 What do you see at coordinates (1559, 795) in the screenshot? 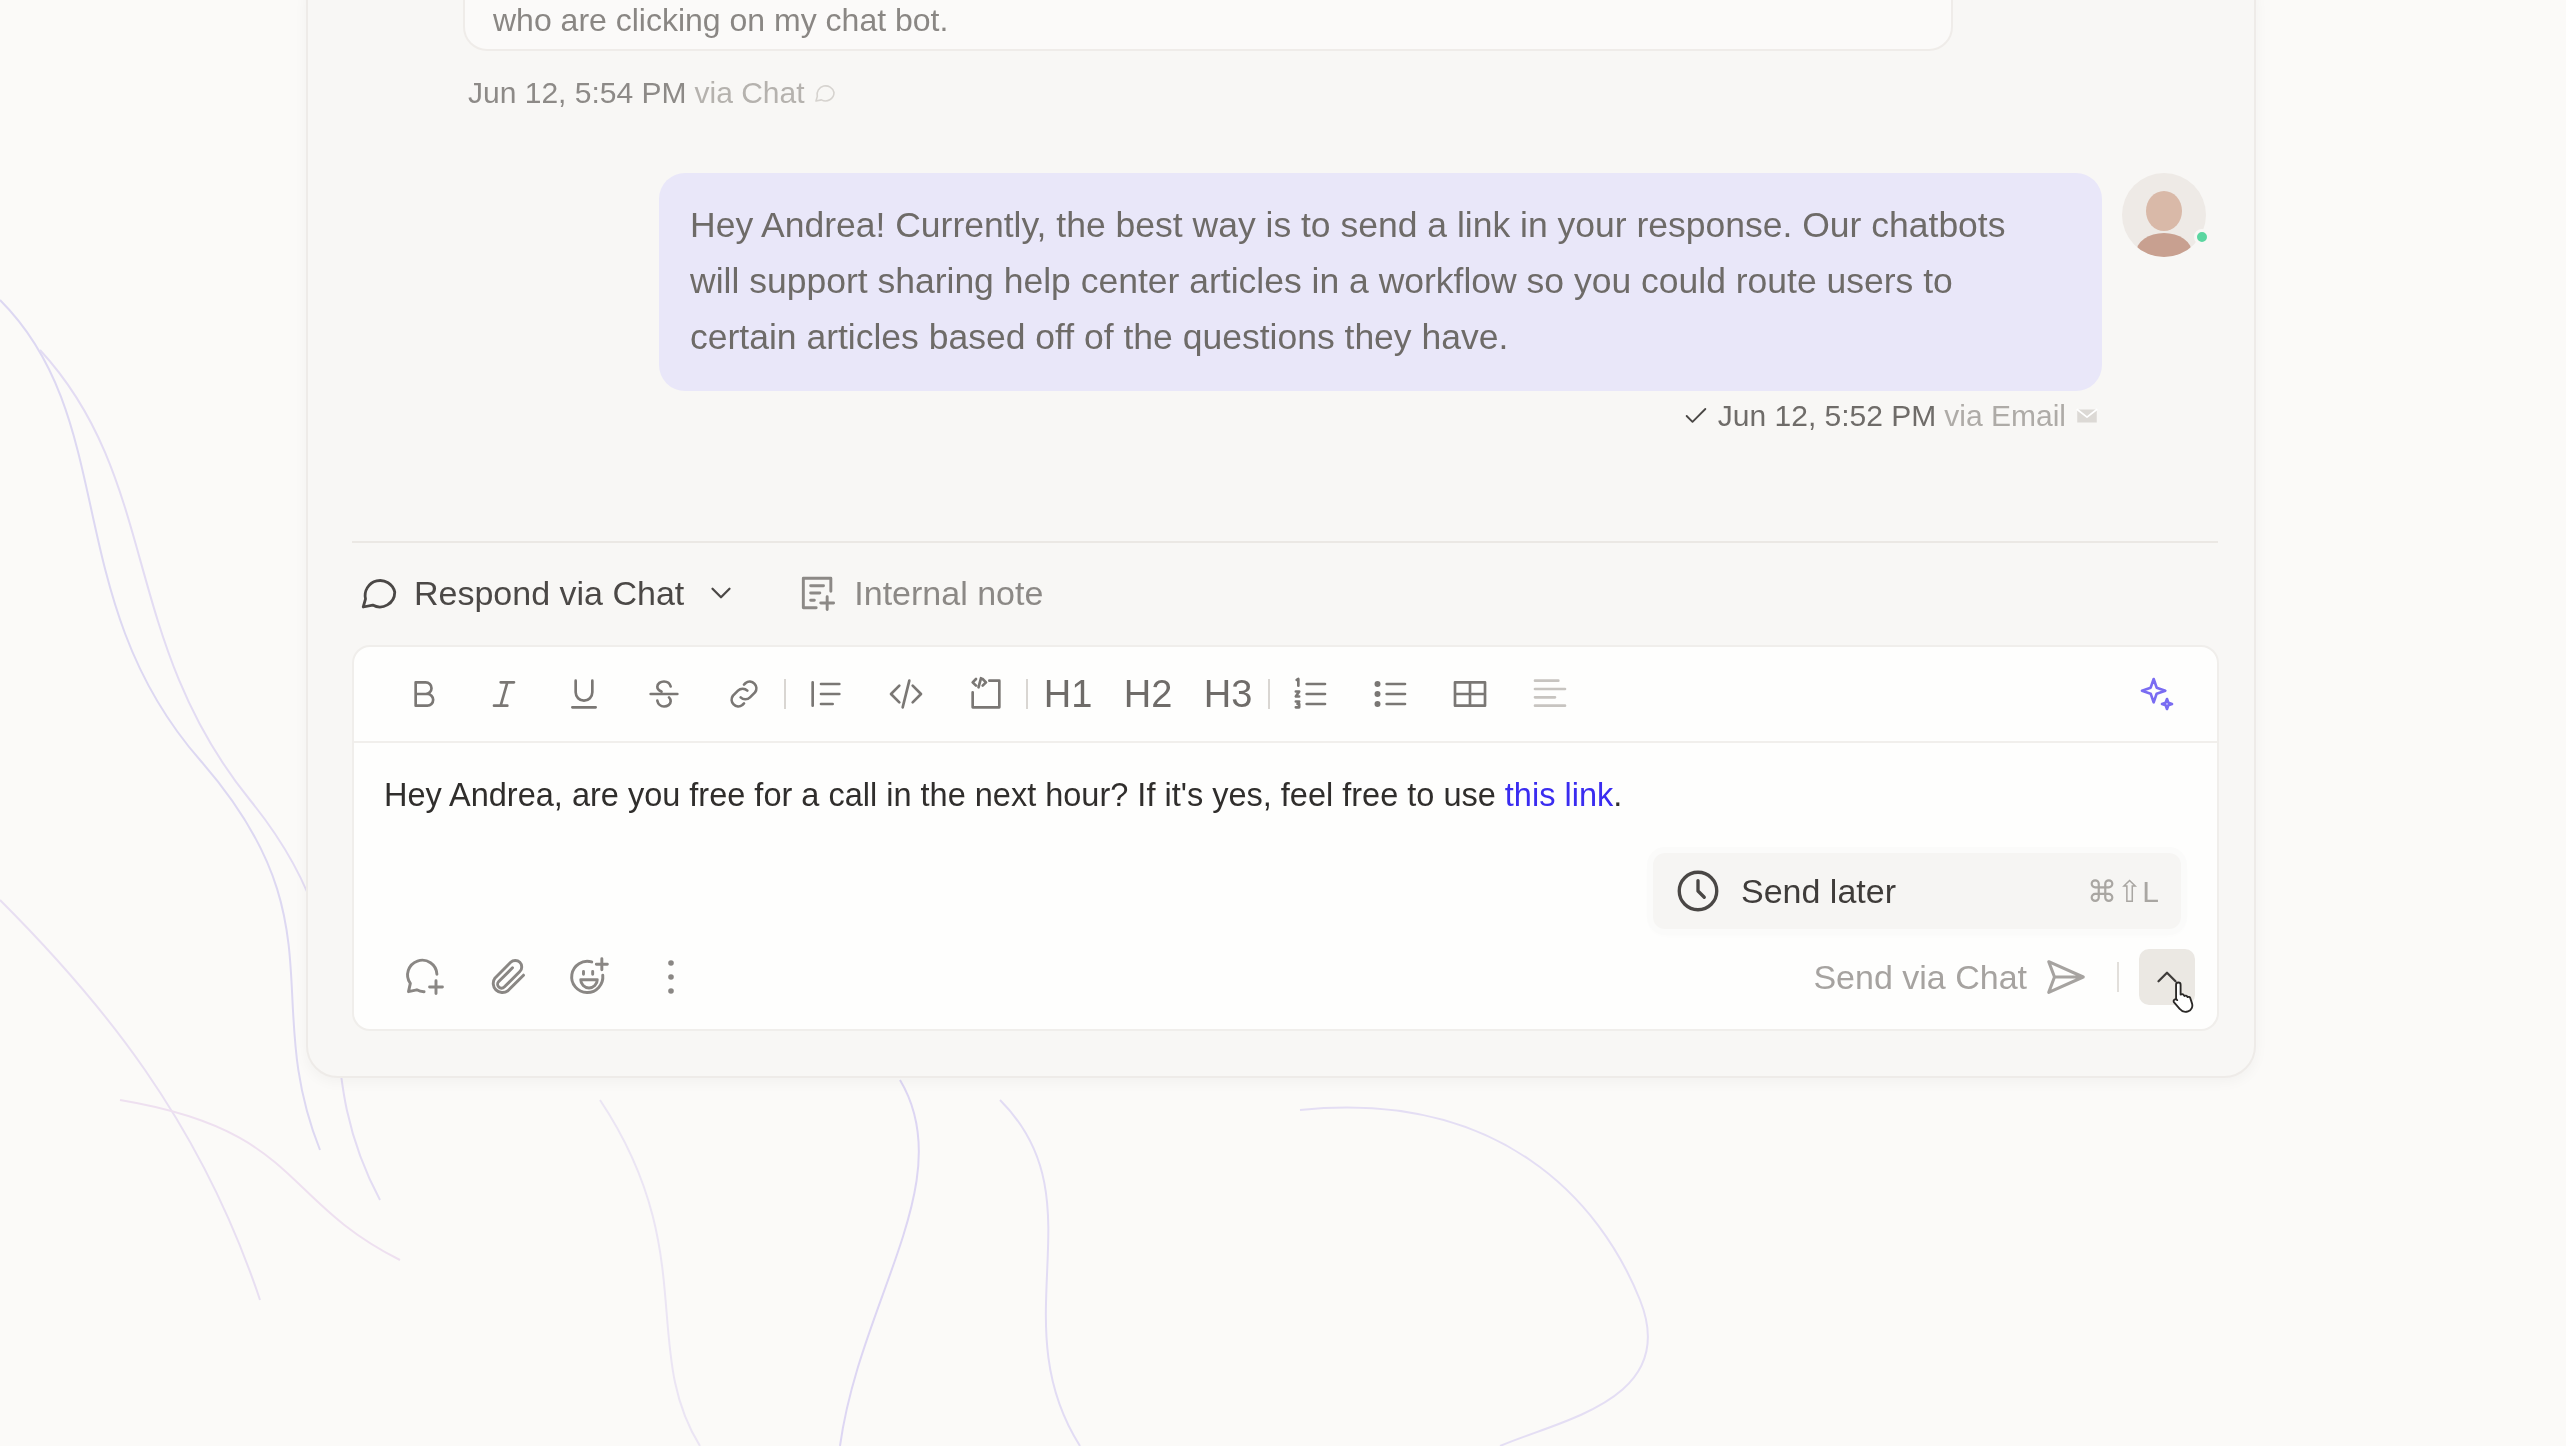
I see `link: this link` at bounding box center [1559, 795].